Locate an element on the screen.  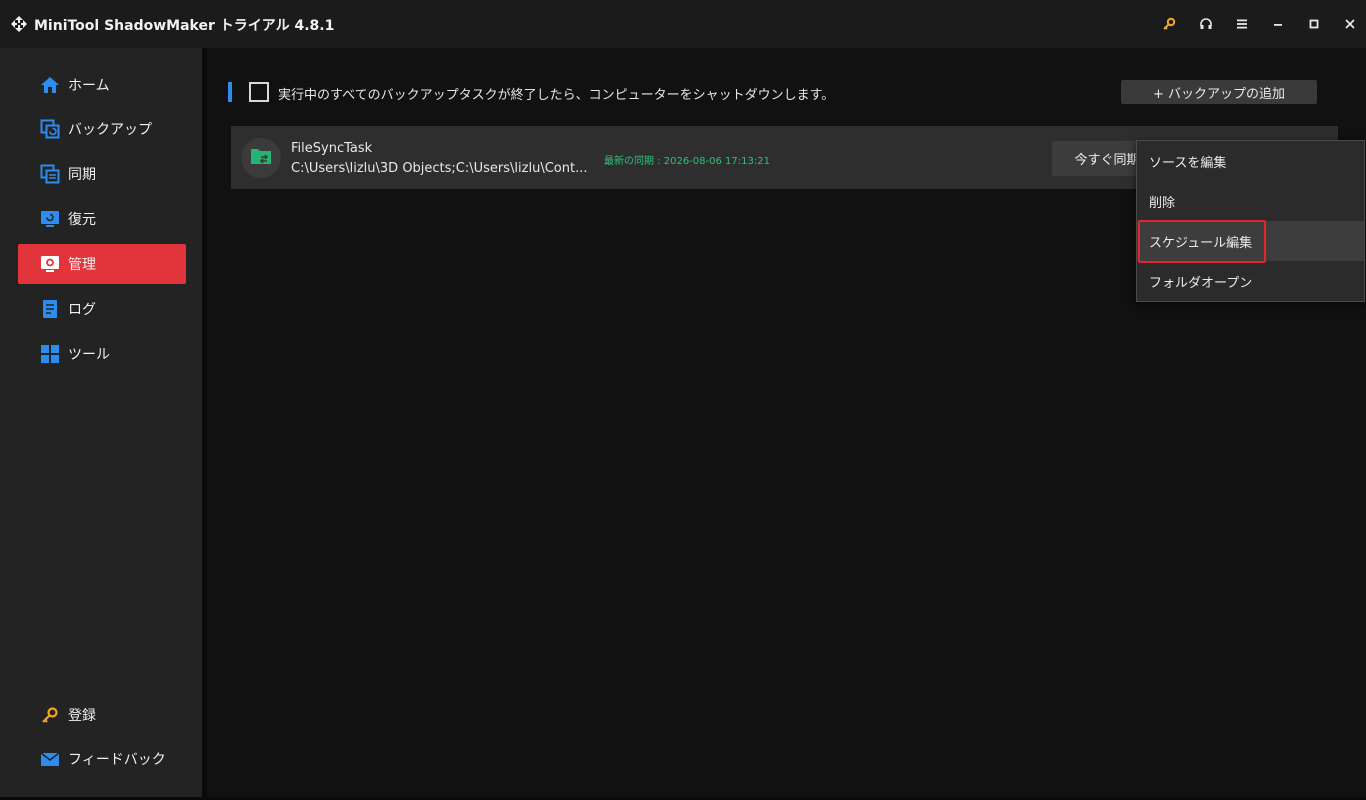
sidebar-item-log: ログ is located at coordinates (102, 309).